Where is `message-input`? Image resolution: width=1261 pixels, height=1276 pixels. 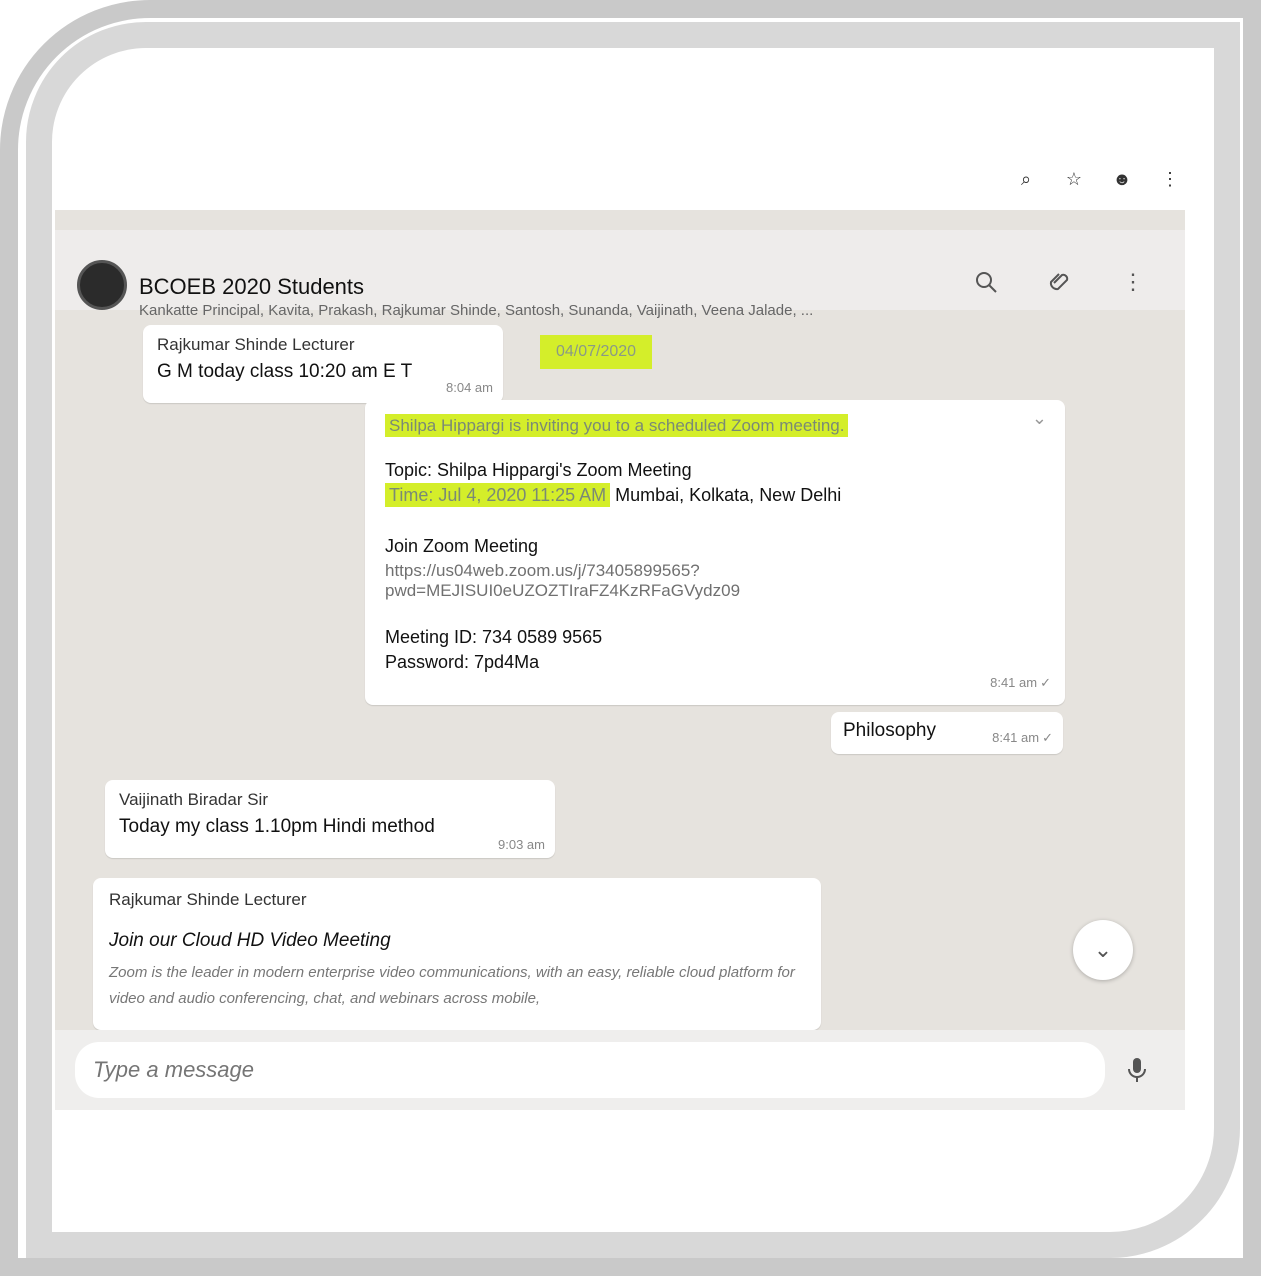 message-input is located at coordinates (590, 1070).